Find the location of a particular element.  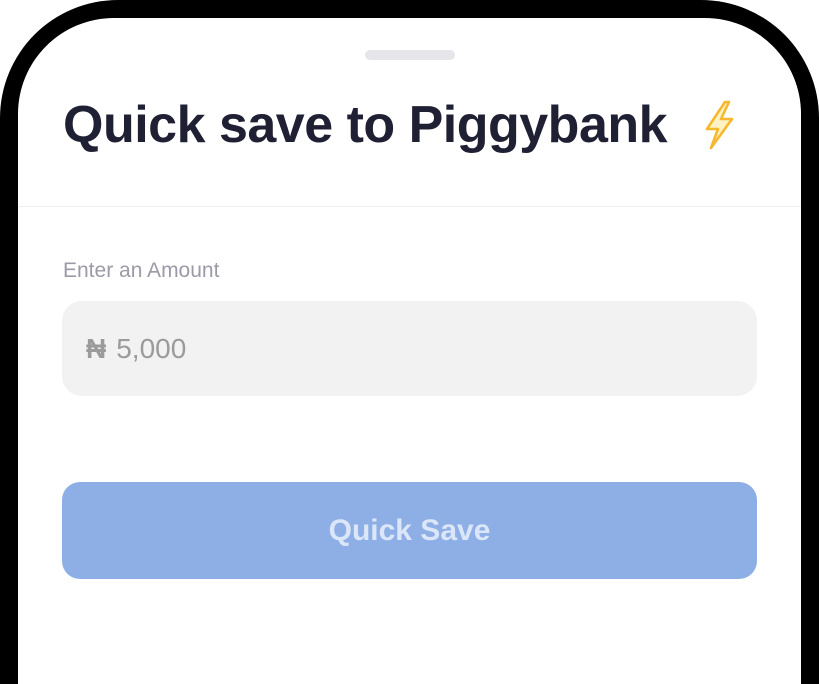

lightning-bolt-icon is located at coordinates (719, 125).